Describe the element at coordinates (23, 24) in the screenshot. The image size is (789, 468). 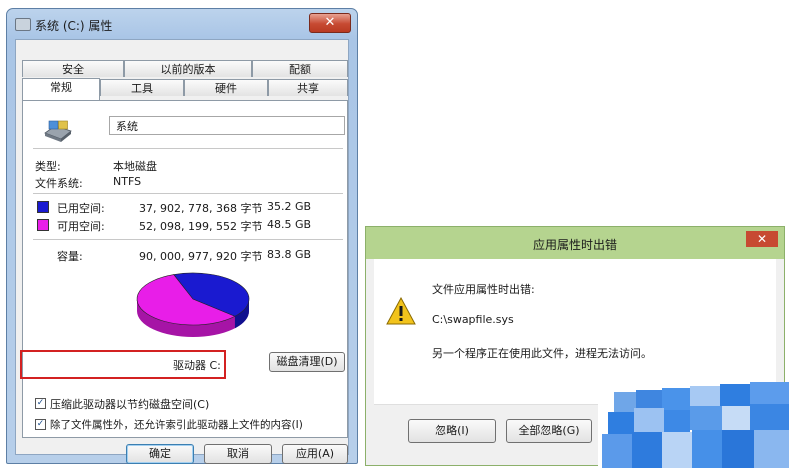
I see `drive-title-icon` at that location.